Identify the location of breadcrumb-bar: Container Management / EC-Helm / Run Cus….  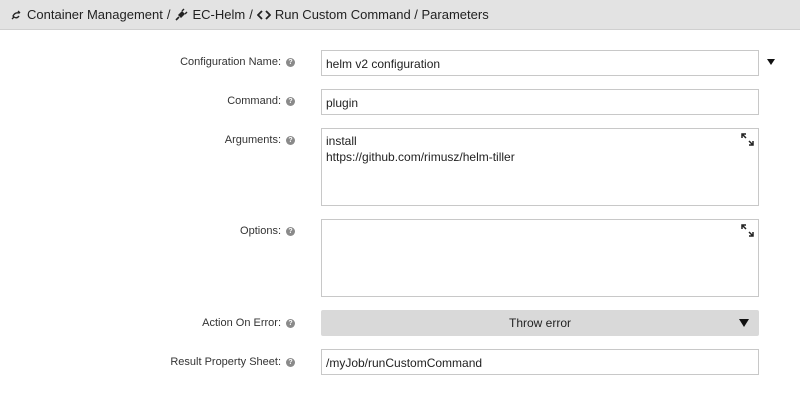
(400, 15).